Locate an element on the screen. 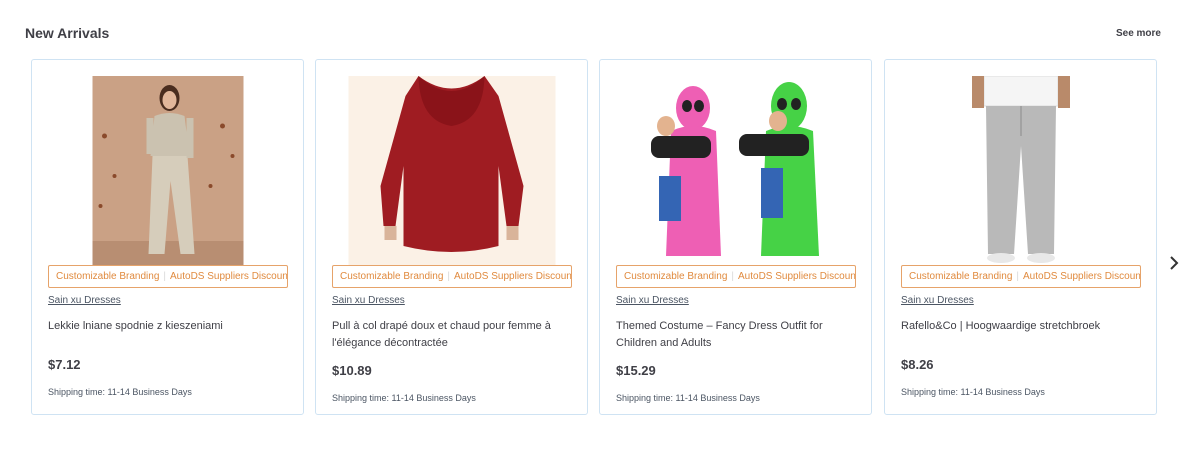 This screenshot has height=452, width=1200. see-more-link: See more is located at coordinates (1138, 33).